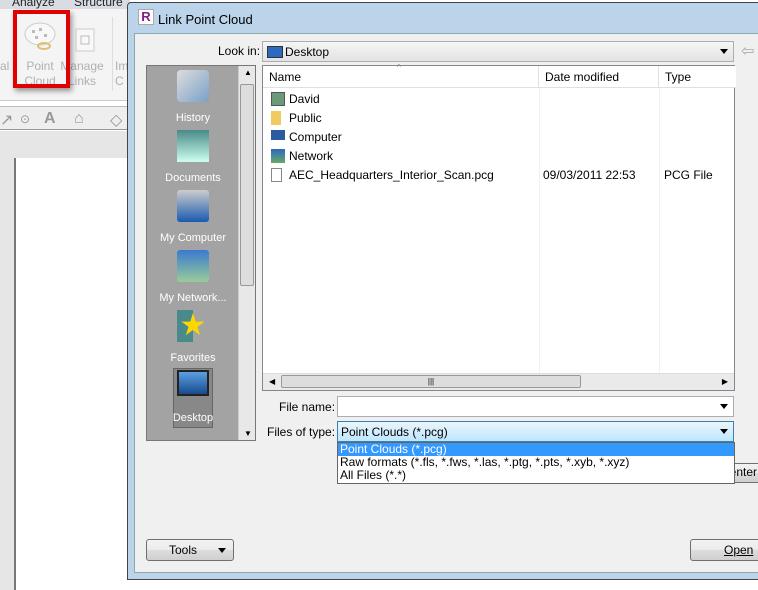 This screenshot has height=590, width=758. Describe the element at coordinates (193, 146) in the screenshot. I see `documents-icon` at that location.